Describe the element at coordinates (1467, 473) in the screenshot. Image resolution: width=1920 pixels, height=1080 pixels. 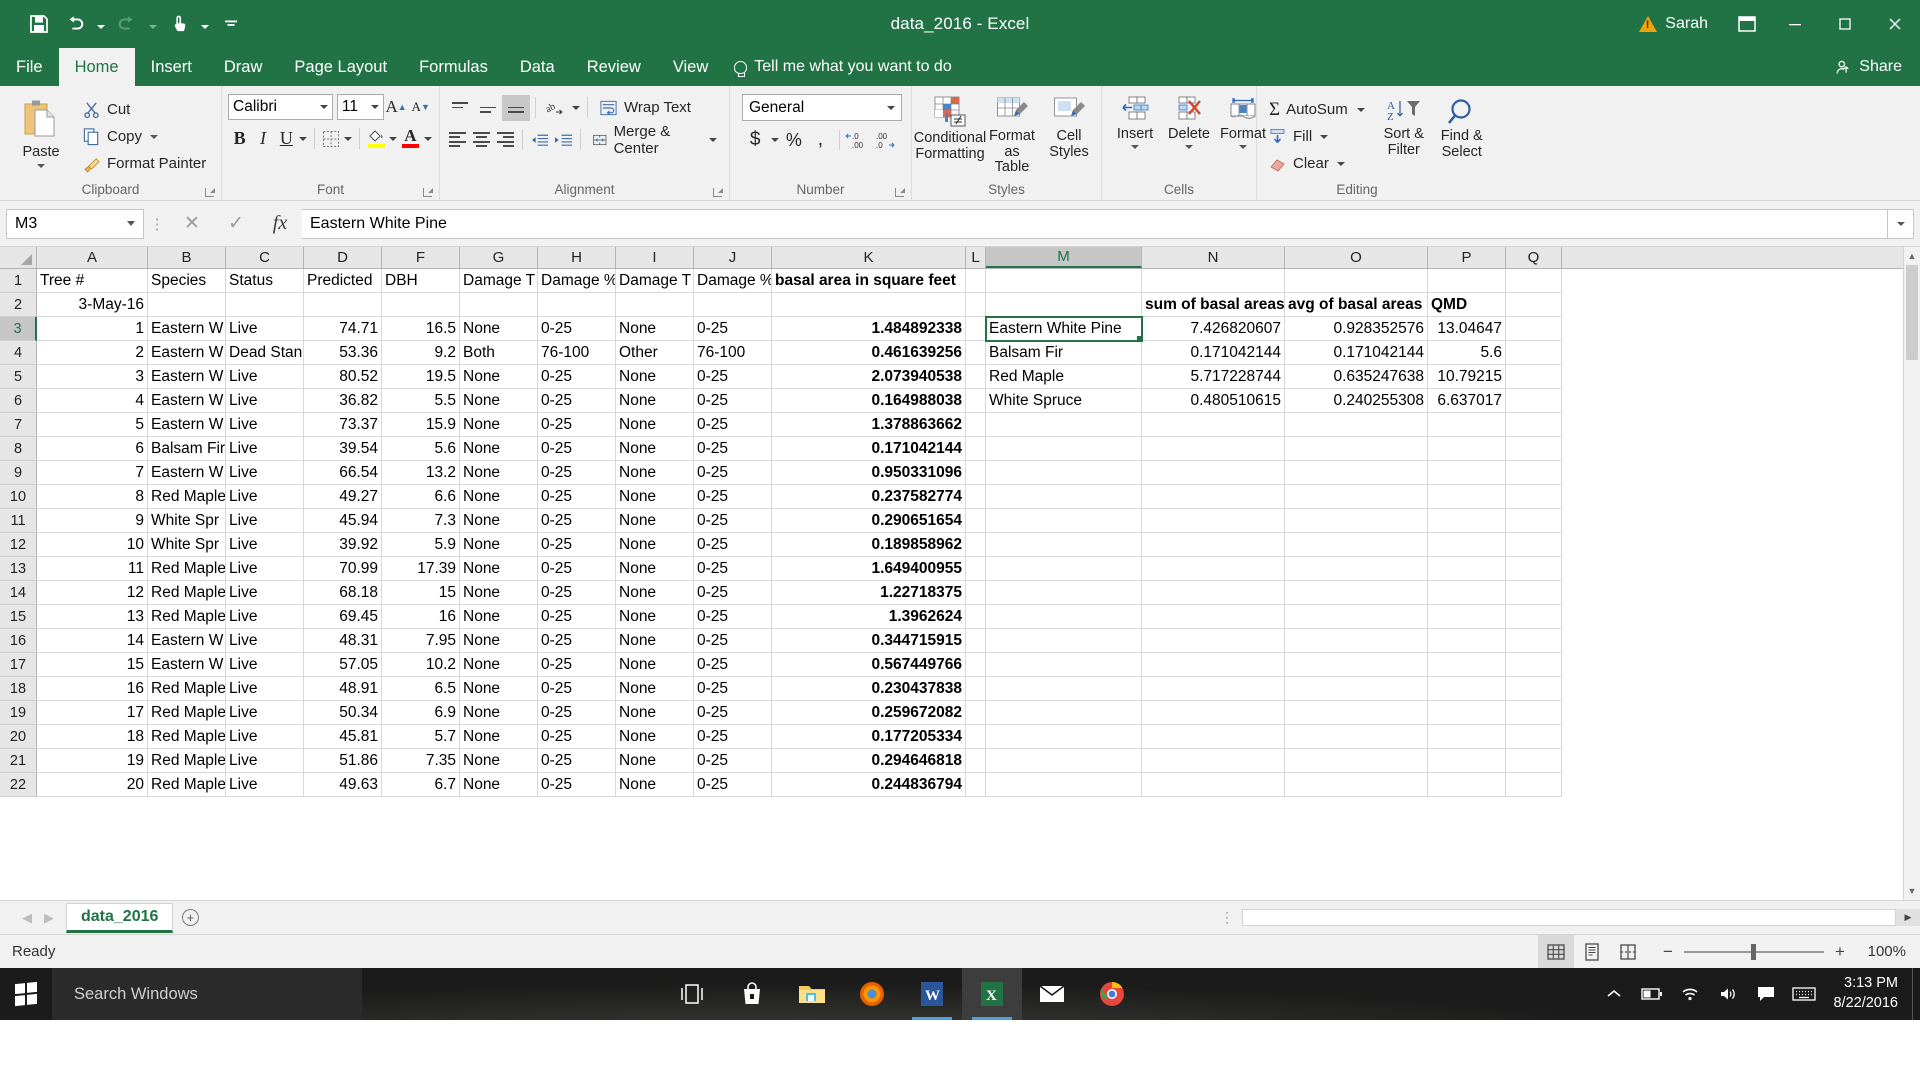
I see `cell-P9` at that location.